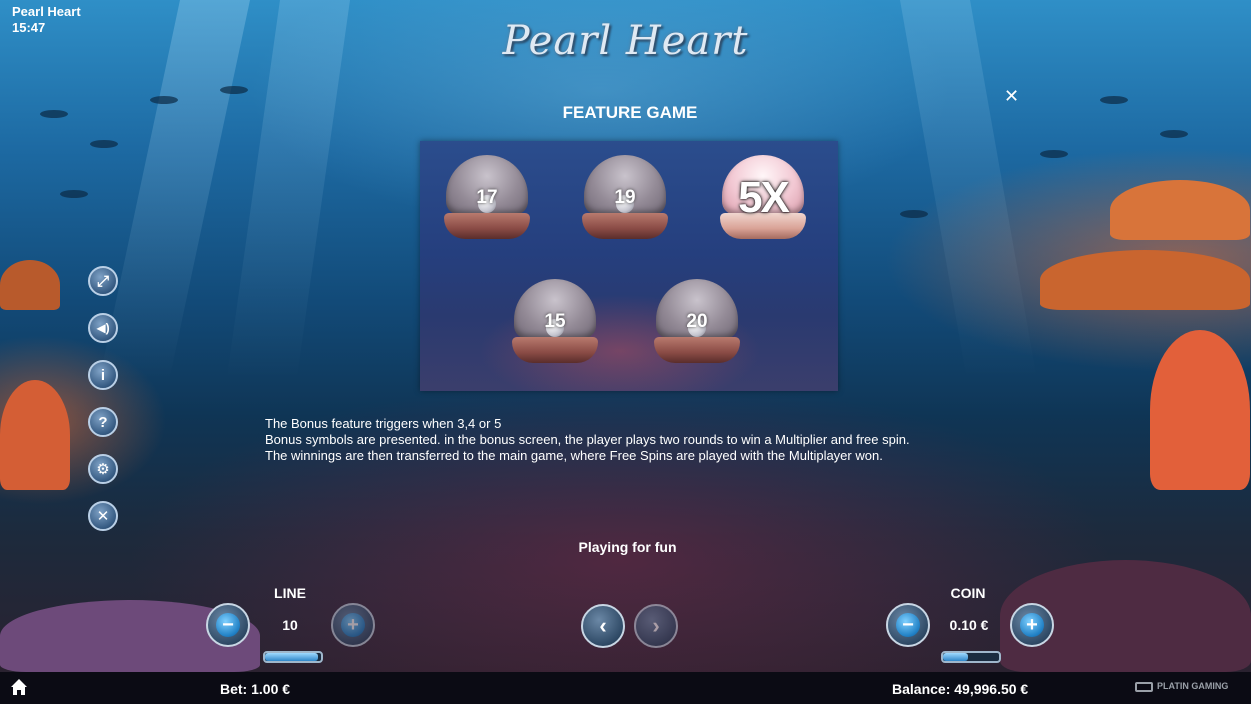 The height and width of the screenshot is (704, 1251). I want to click on shell-19: 19, so click(625, 200).